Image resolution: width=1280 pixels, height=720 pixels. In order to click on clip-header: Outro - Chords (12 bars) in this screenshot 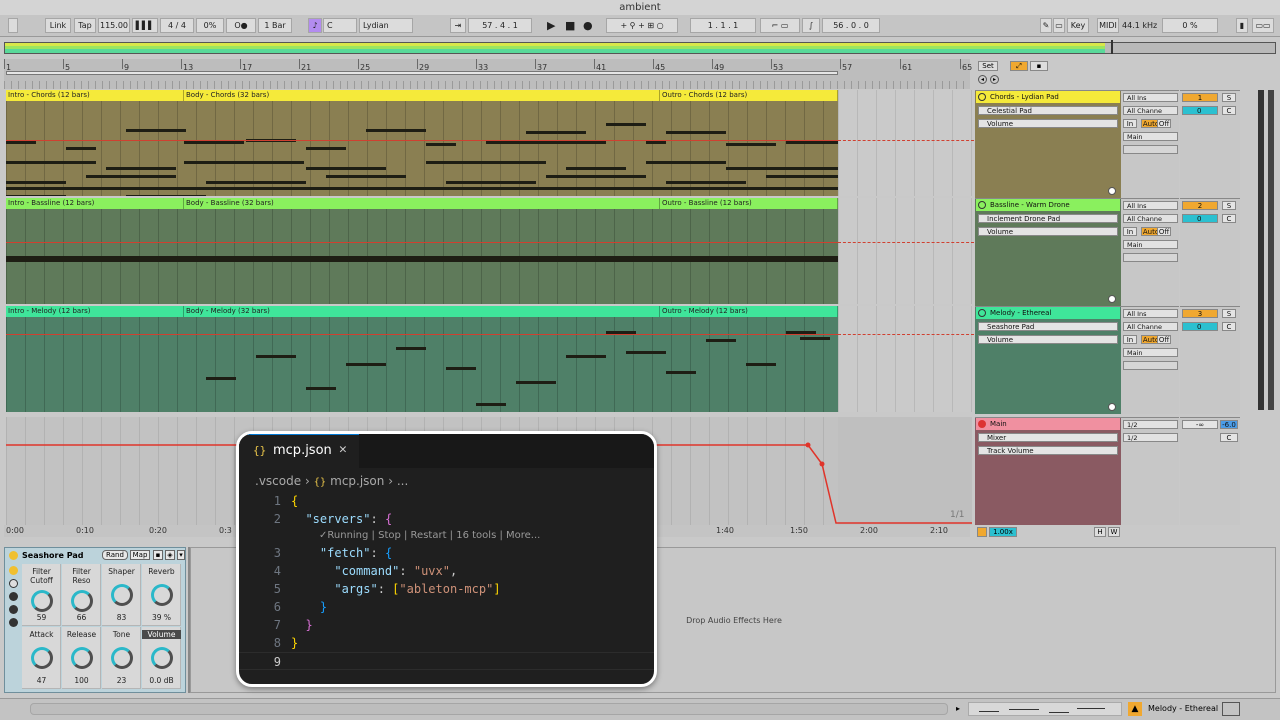, I will do `click(749, 95)`.